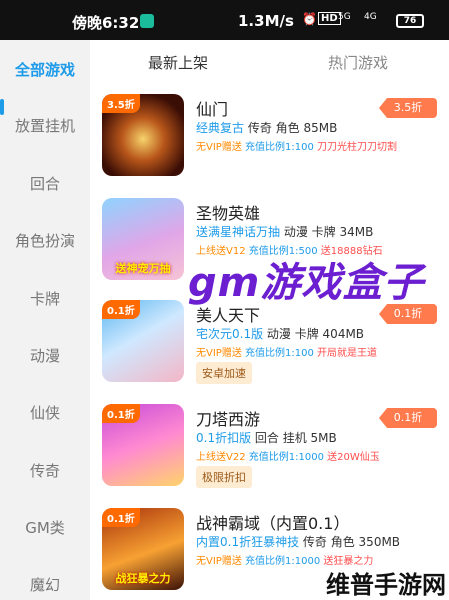  I want to click on thumb-label: 战狂暴之力, so click(143, 578).